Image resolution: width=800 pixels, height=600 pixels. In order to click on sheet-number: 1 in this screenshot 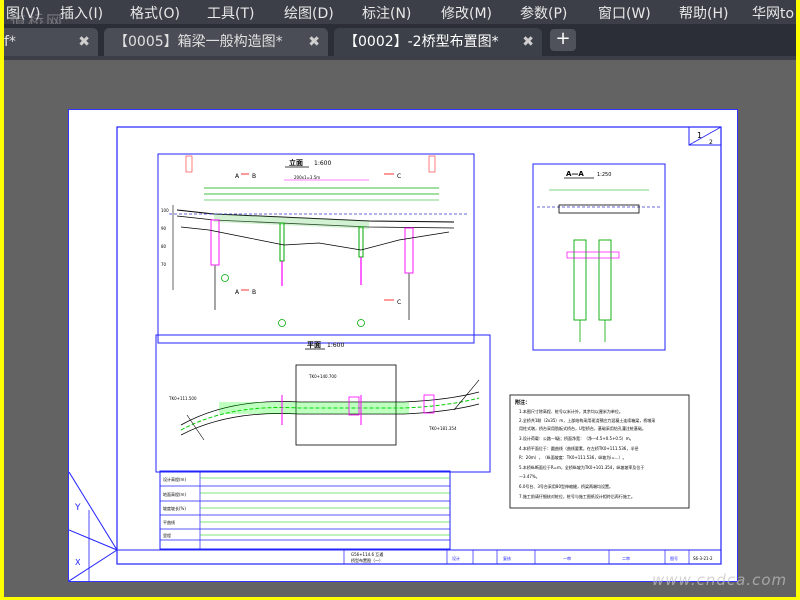, I will do `click(699, 135)`.